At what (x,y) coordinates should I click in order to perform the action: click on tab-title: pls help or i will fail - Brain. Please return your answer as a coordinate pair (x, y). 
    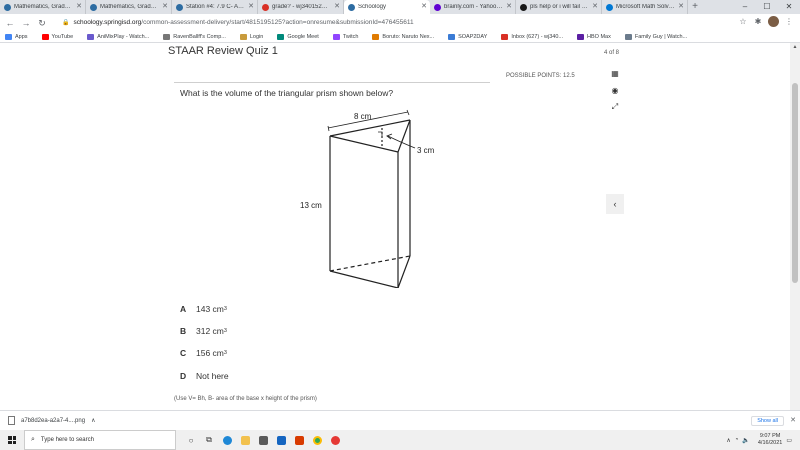
    Looking at the image, I should click on (559, 7).